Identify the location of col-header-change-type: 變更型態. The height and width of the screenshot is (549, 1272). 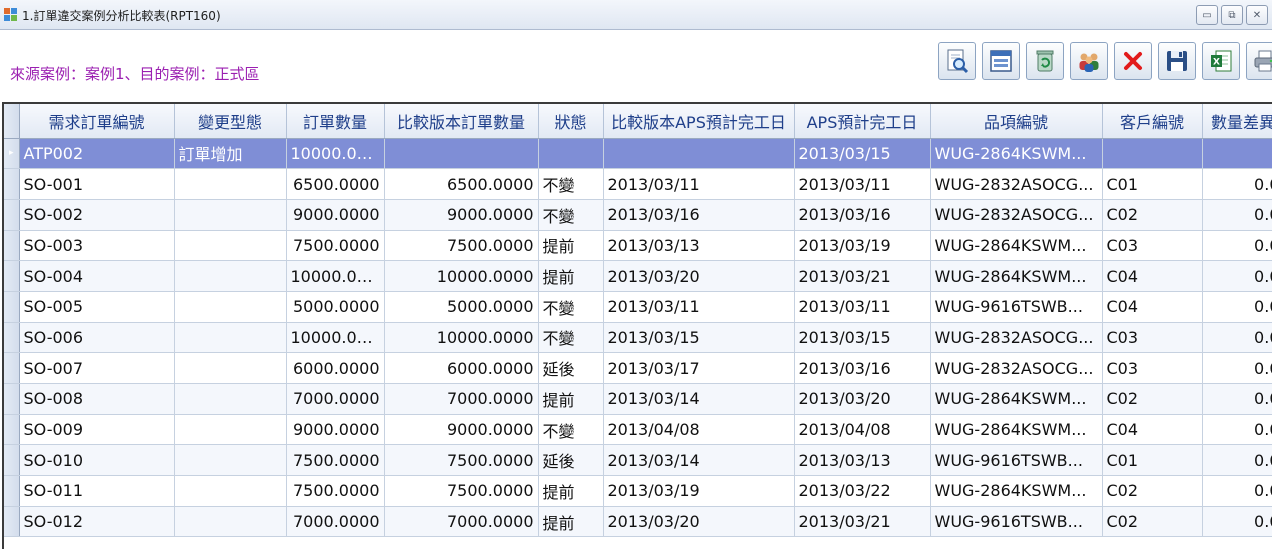
(230, 121).